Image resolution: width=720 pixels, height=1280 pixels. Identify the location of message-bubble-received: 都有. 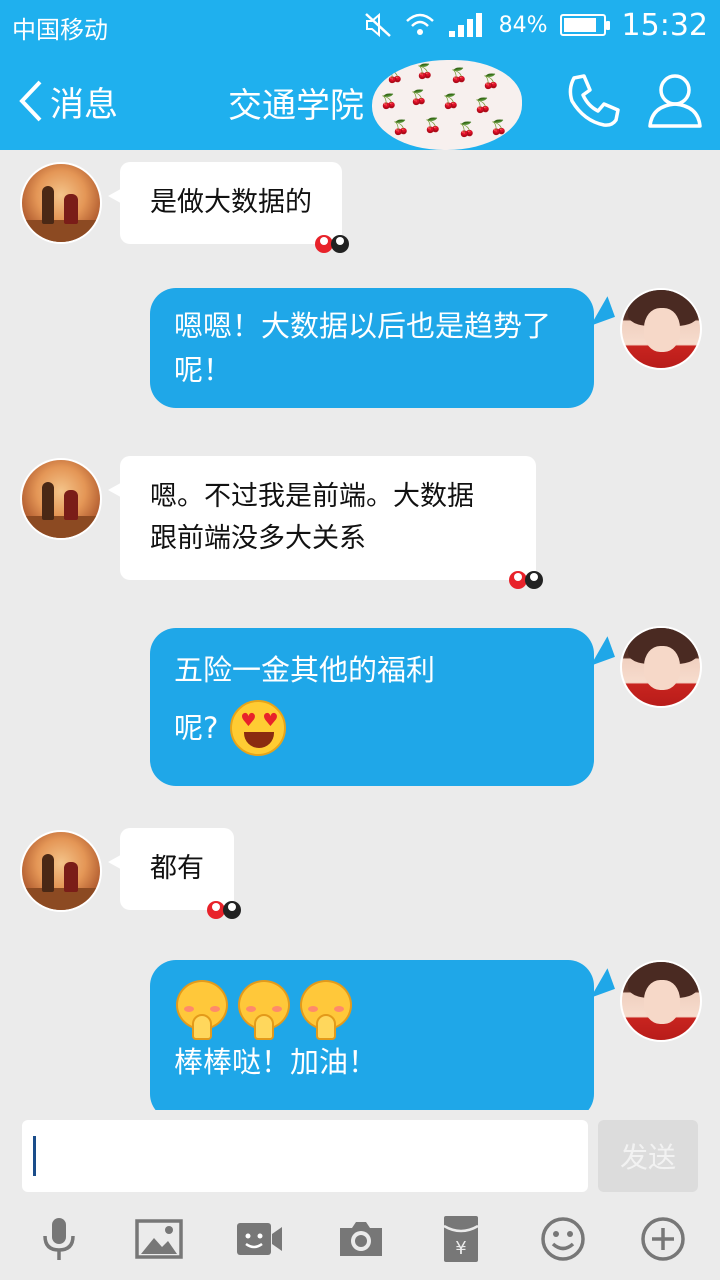
(174, 875).